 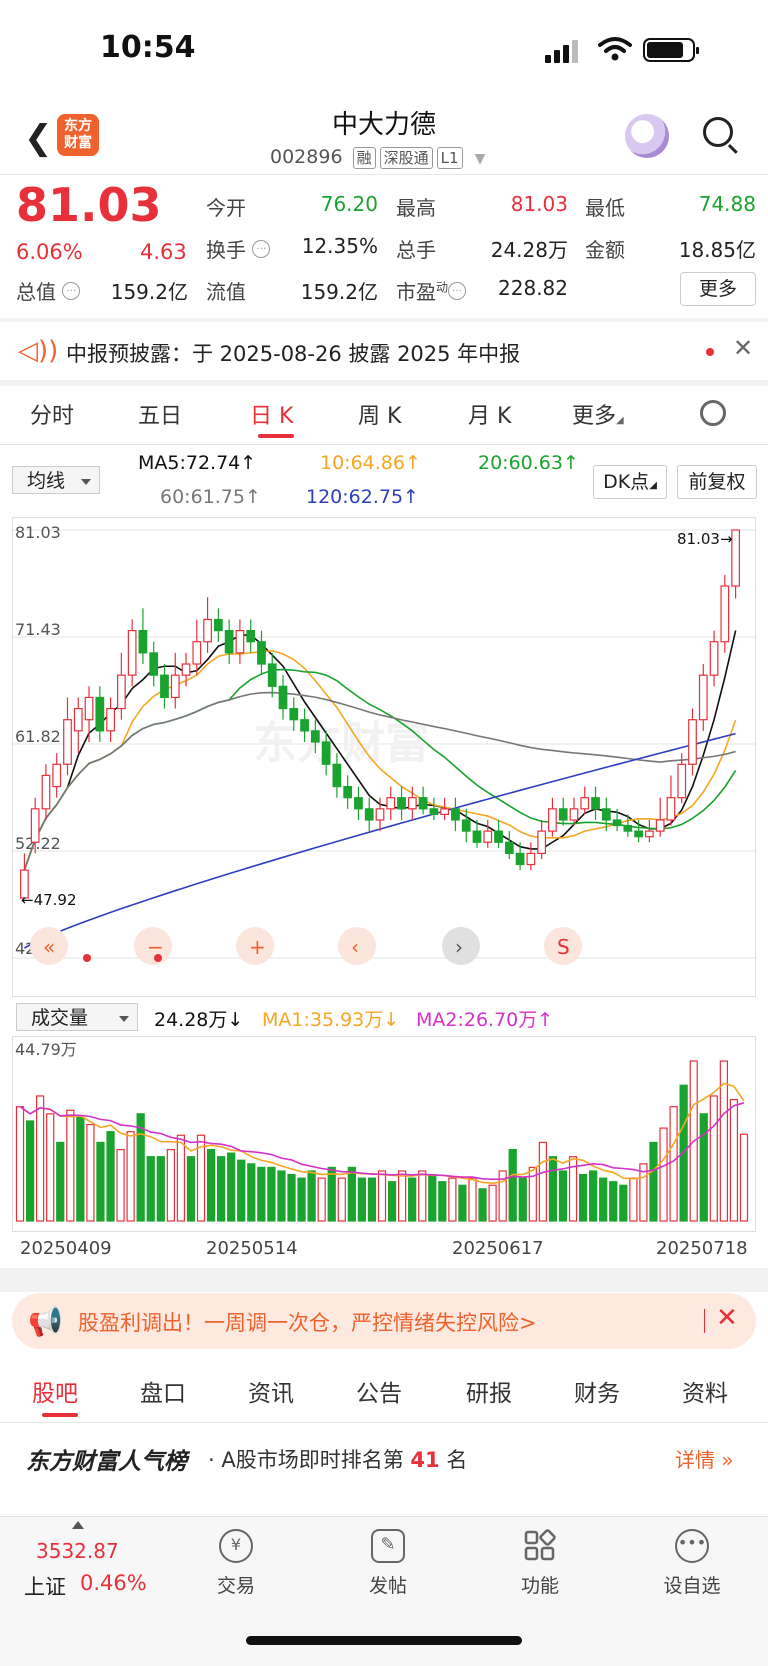 I want to click on more-button: 更多, so click(x=718, y=289).